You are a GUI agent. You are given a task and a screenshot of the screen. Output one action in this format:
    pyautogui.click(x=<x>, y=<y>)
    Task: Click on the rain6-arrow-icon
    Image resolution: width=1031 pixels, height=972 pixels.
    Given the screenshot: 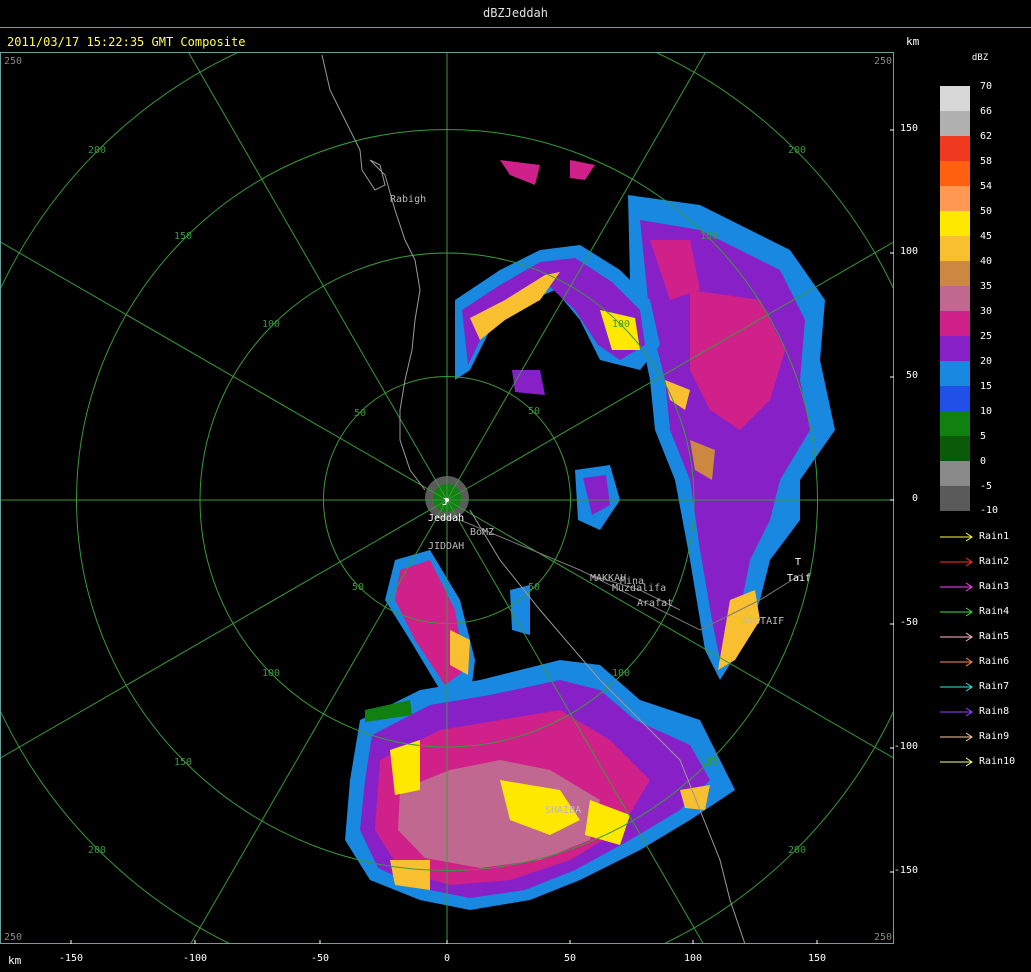 What is the action you would take?
    pyautogui.click(x=956, y=662)
    